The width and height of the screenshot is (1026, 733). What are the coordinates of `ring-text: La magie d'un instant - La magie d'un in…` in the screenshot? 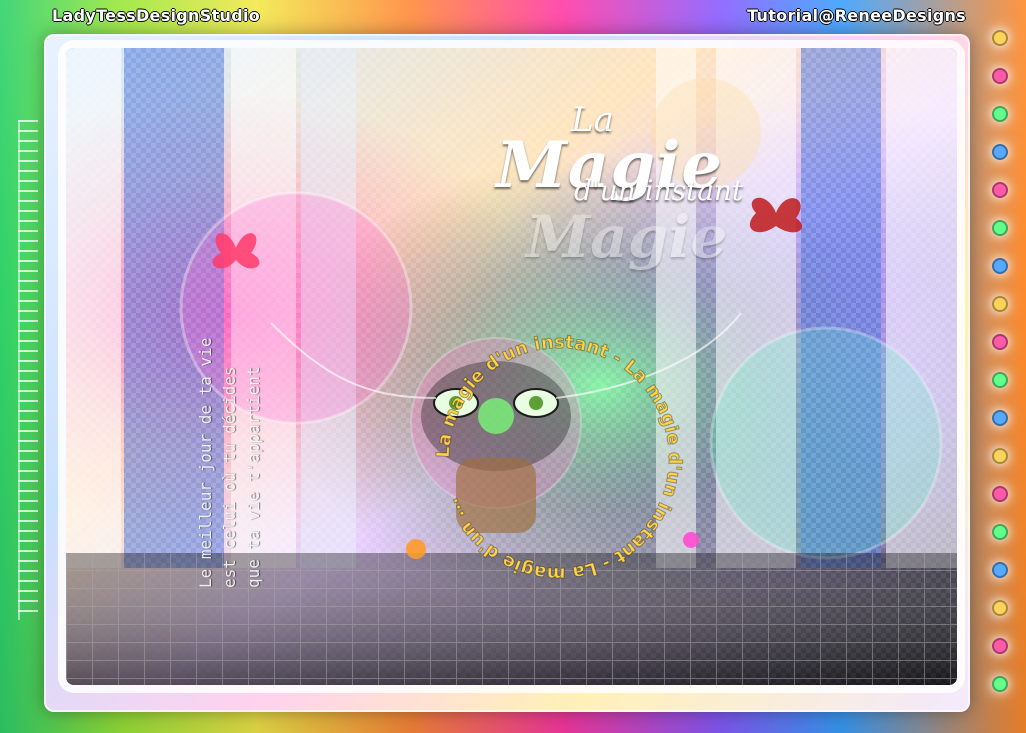 It's located at (559, 458).